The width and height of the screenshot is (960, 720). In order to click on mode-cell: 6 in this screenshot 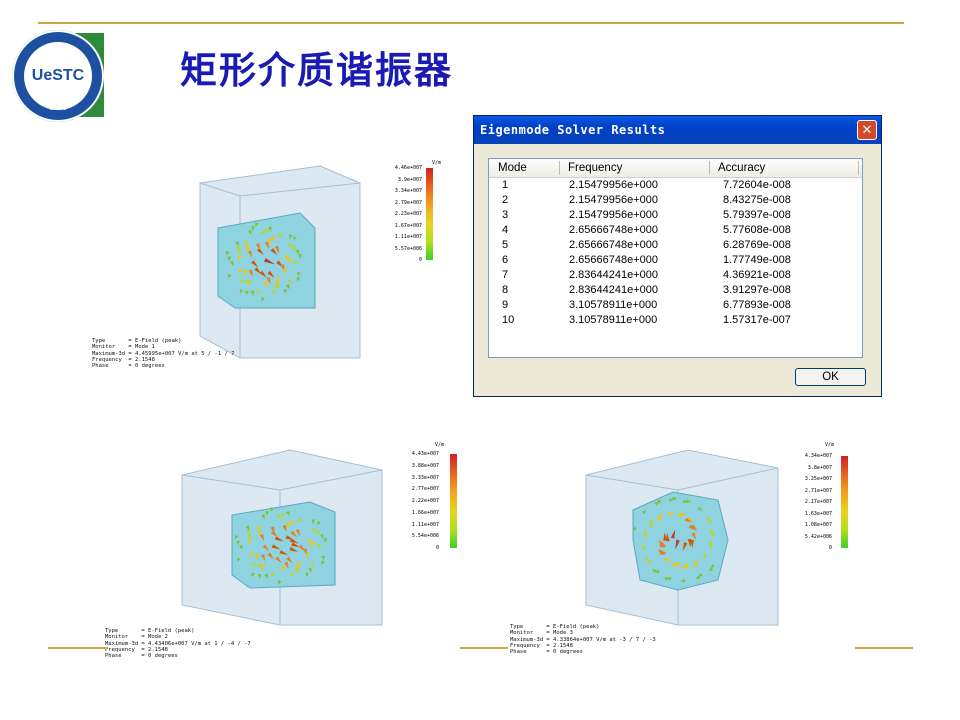, I will do `click(505, 260)`.